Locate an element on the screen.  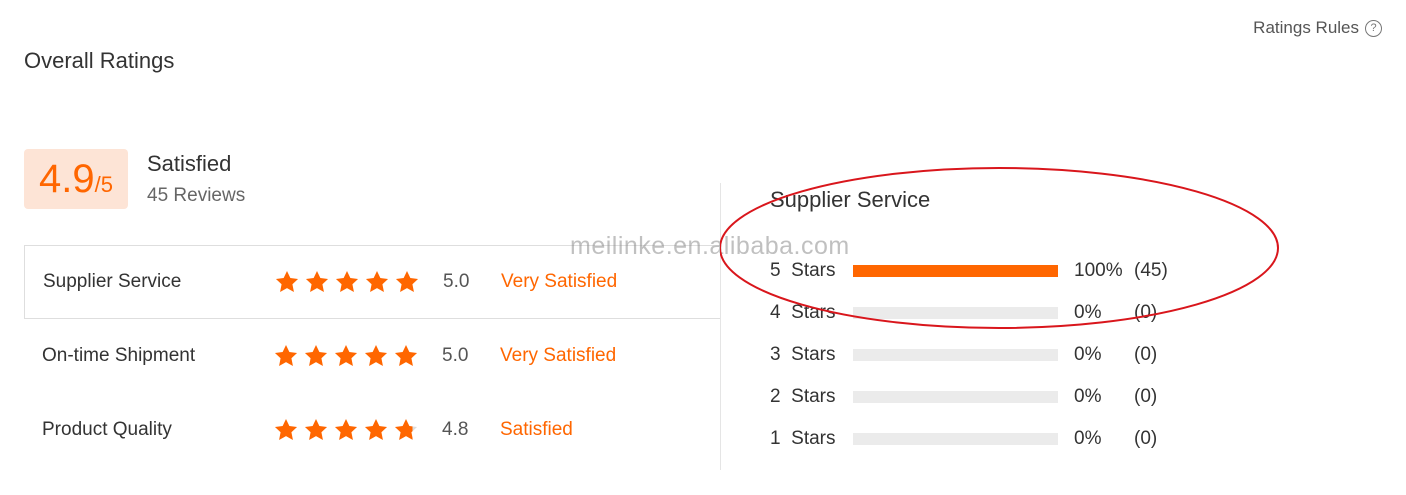
category-label: Product Quality is located at coordinates (107, 429).